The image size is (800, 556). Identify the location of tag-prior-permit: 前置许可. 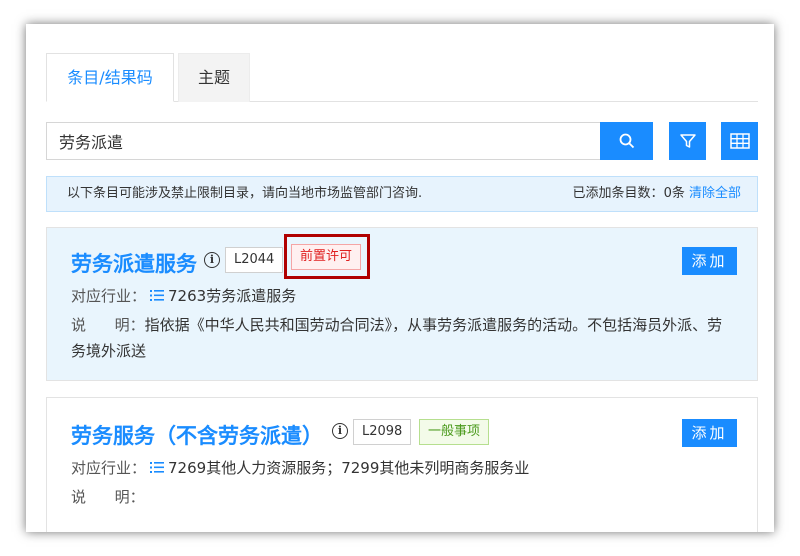
(326, 257).